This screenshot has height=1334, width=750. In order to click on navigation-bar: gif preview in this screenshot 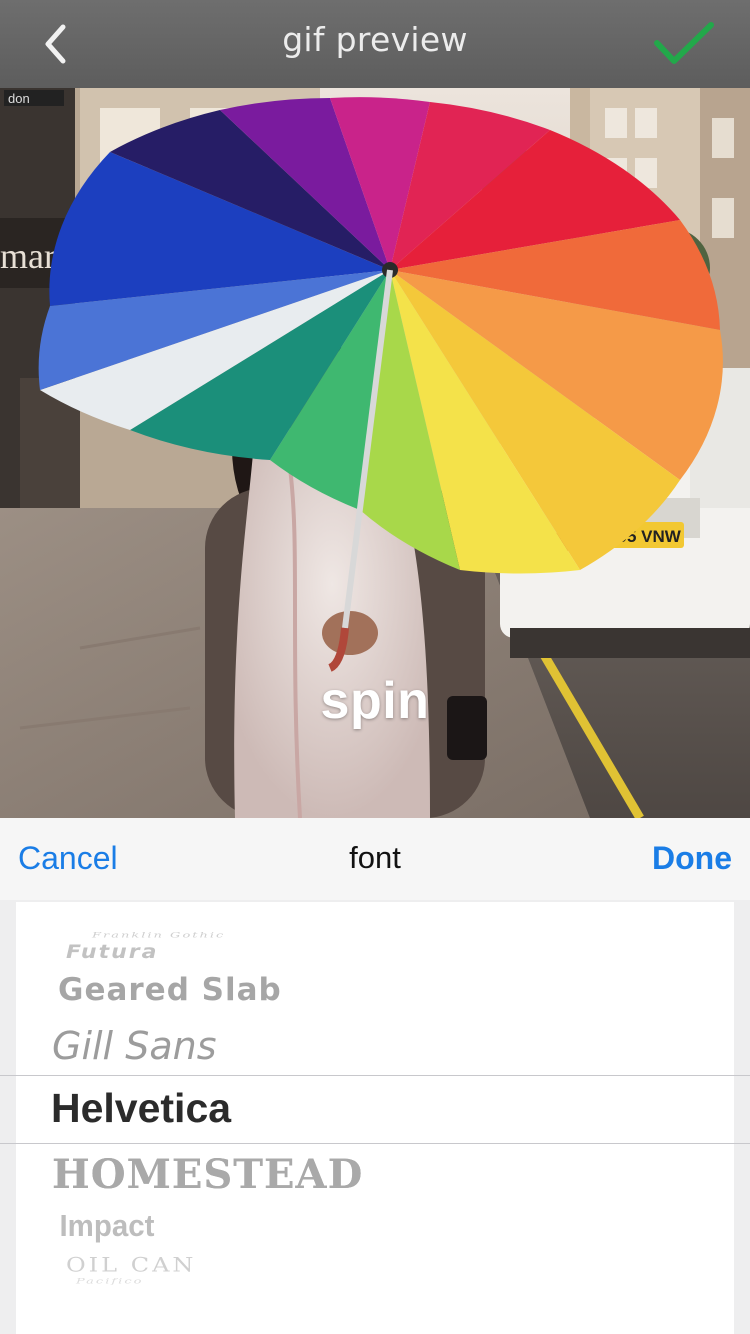, I will do `click(375, 44)`.